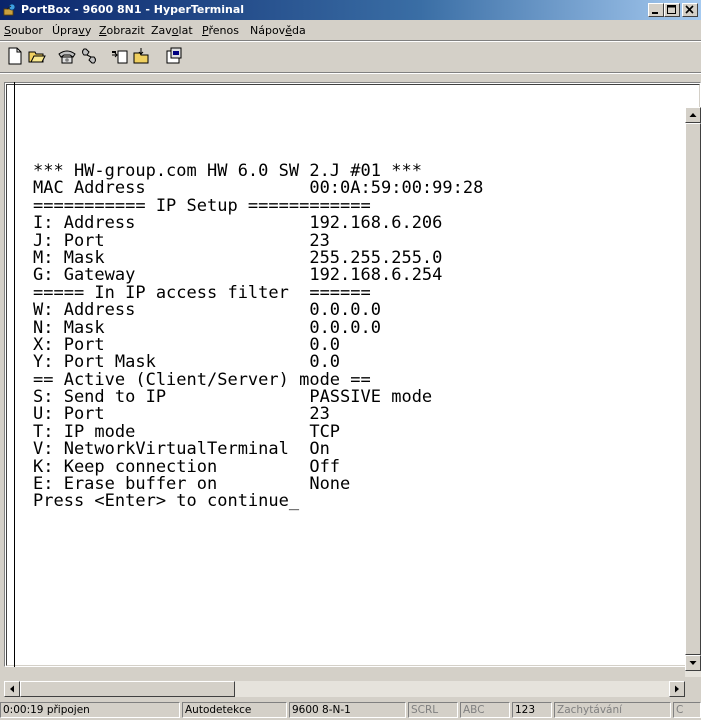  I want to click on properties-button, so click(174, 56).